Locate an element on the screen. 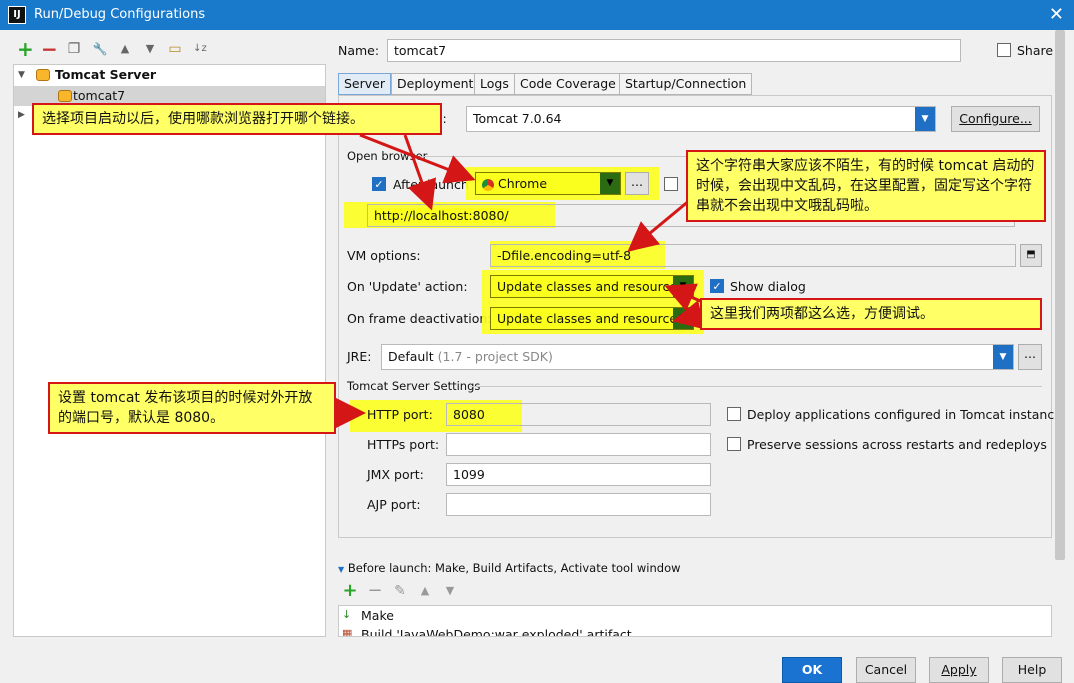 The height and width of the screenshot is (683, 1074). annotation-port: 设置 tomcat 发布该项目的时候对外开放的端口号，默认是 8080。 is located at coordinates (192, 408).